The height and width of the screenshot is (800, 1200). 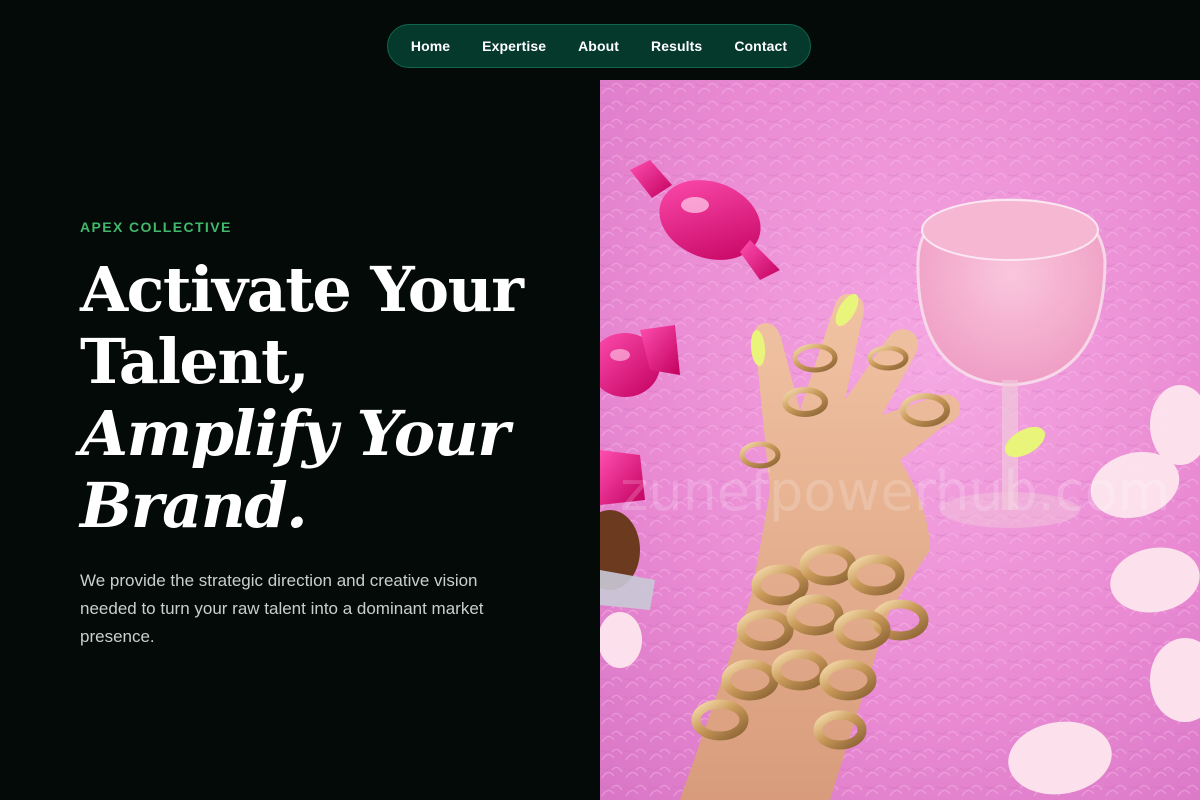 What do you see at coordinates (194, 505) in the screenshot?
I see `headline-line-4: Brand.` at bounding box center [194, 505].